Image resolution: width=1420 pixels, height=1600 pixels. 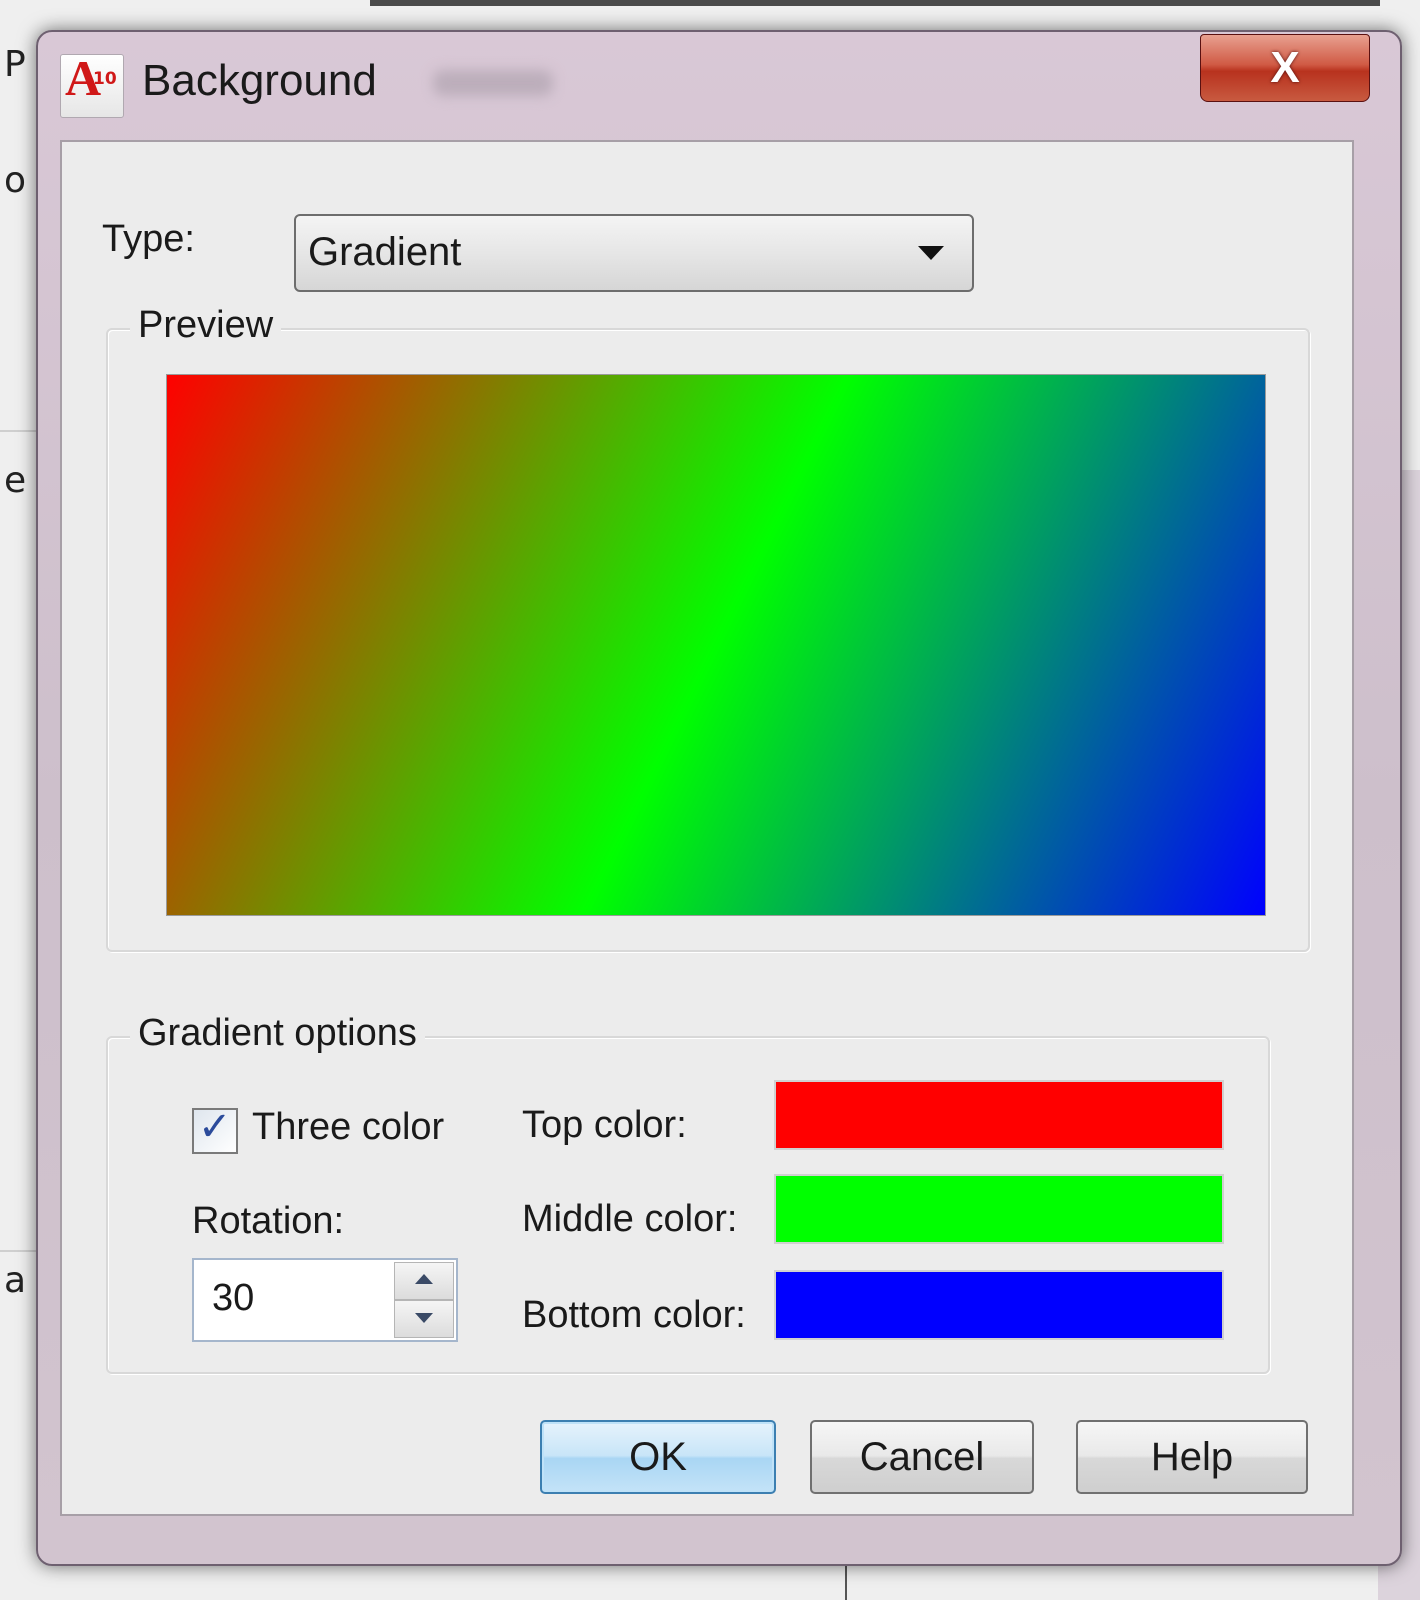 What do you see at coordinates (277, 1033) in the screenshot?
I see `gradient-options-legend: Gradient options` at bounding box center [277, 1033].